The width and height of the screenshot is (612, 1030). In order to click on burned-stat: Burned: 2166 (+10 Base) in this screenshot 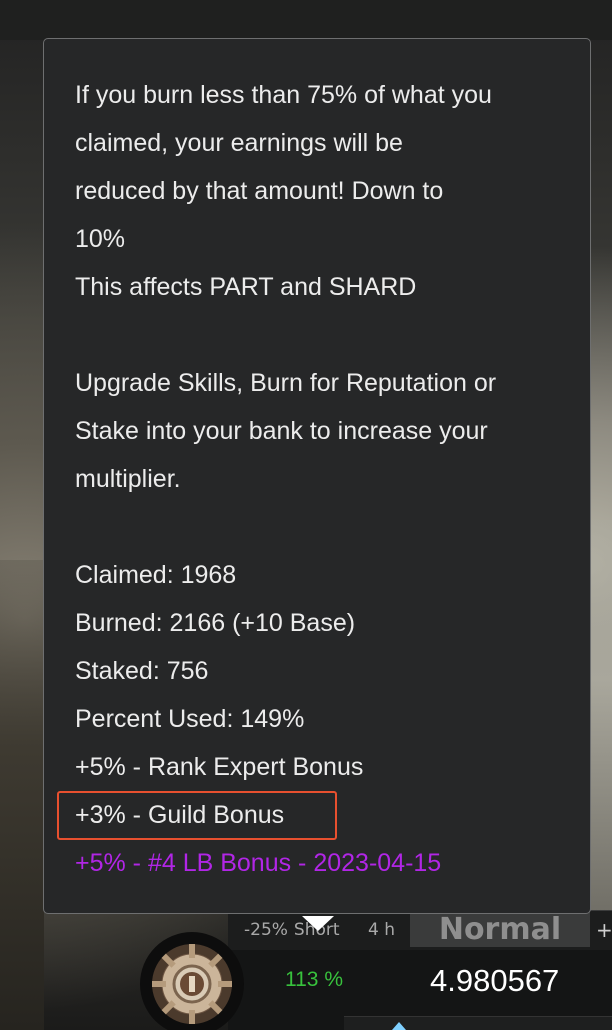, I will do `click(215, 623)`.